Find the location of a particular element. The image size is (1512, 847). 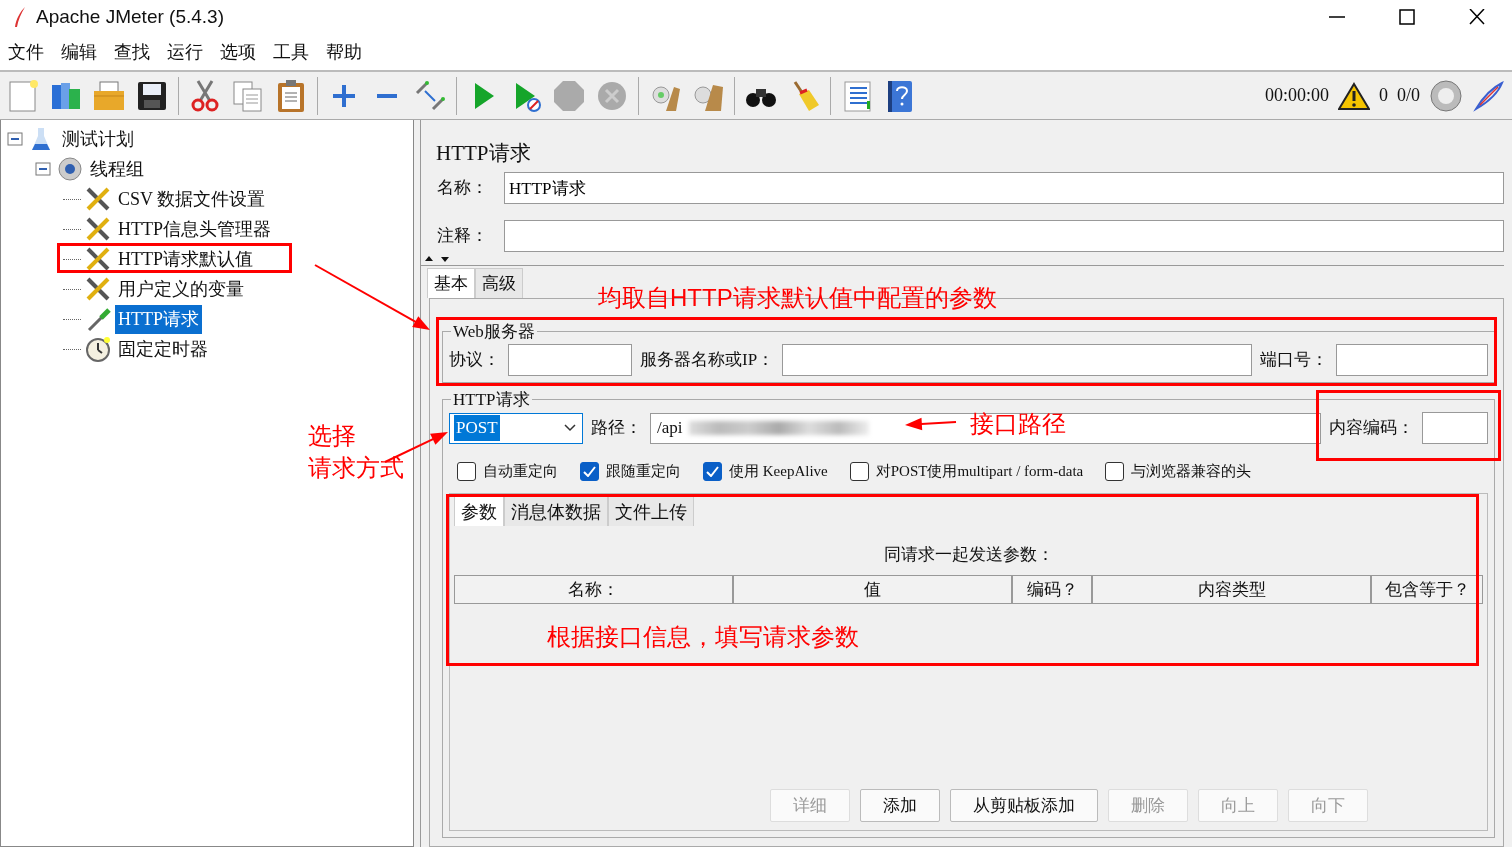

warning-count: 0 is located at coordinates (1383, 95).